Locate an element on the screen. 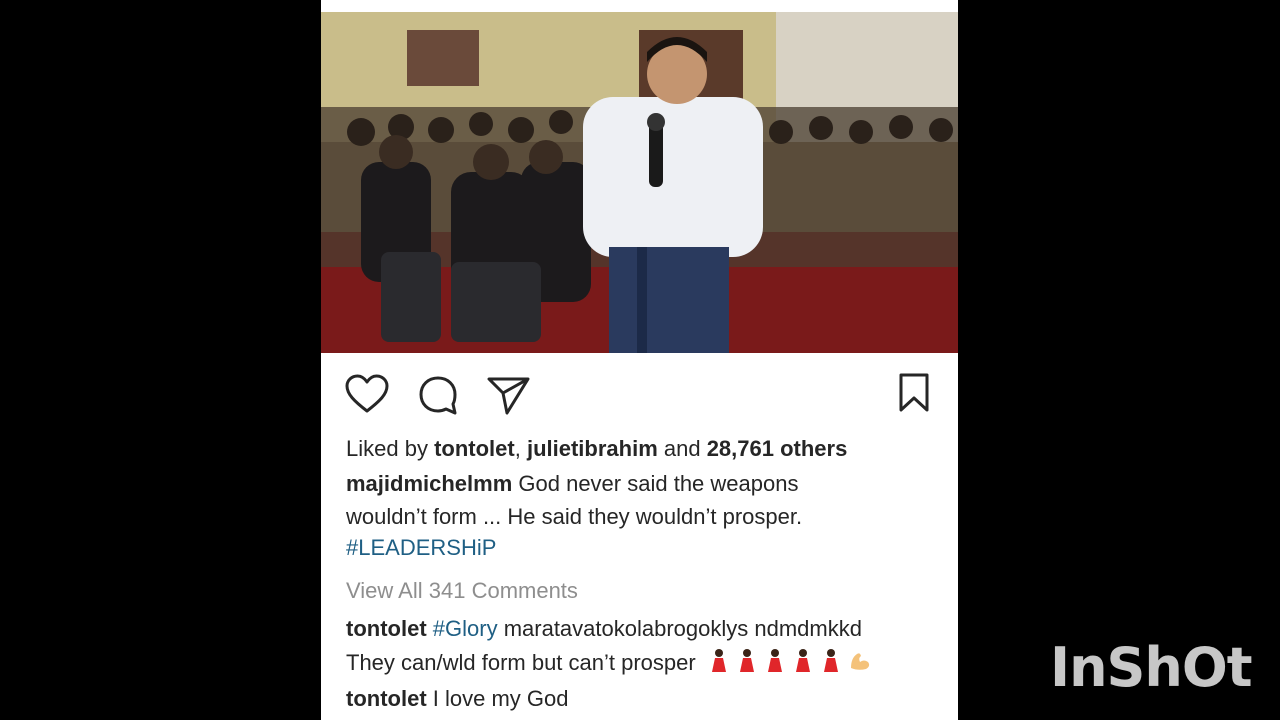 Image resolution: width=1280 pixels, height=720 pixels. post-action-bar is located at coordinates (639, 393).